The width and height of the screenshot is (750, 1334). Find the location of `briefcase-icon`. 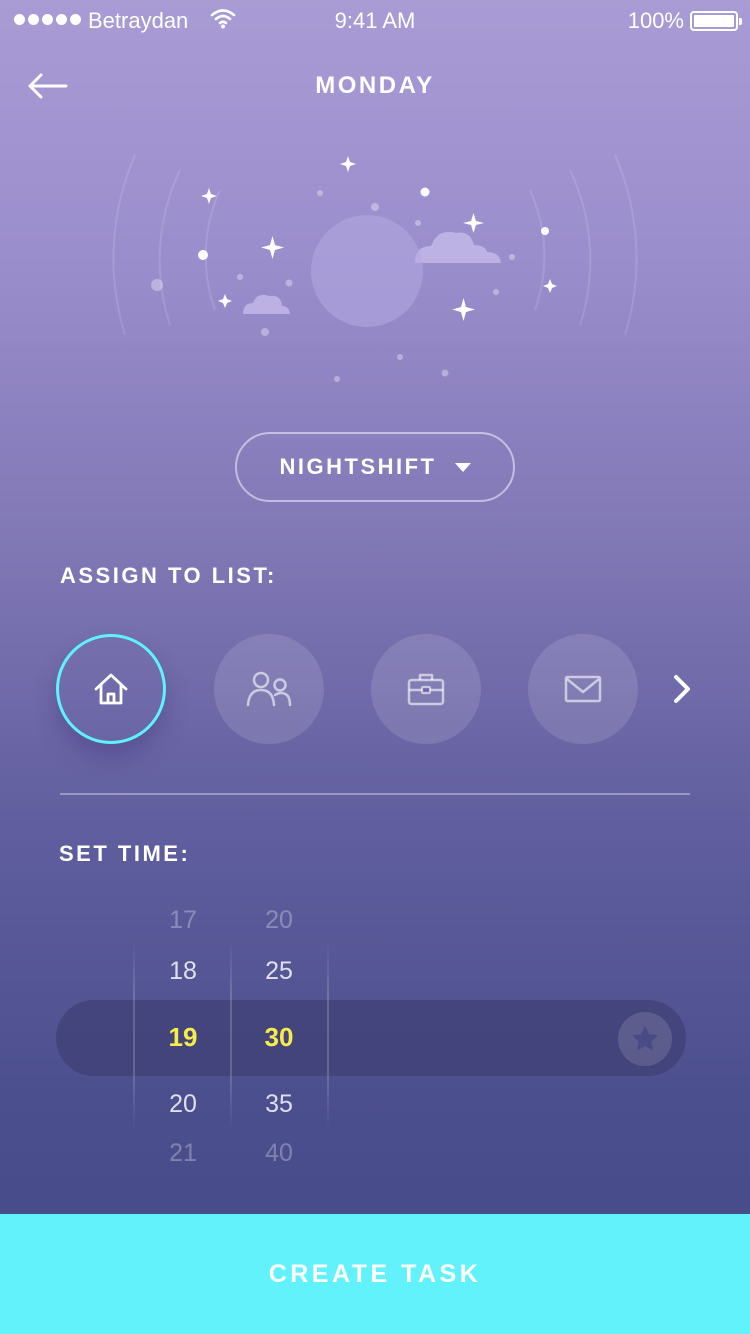

briefcase-icon is located at coordinates (426, 689).